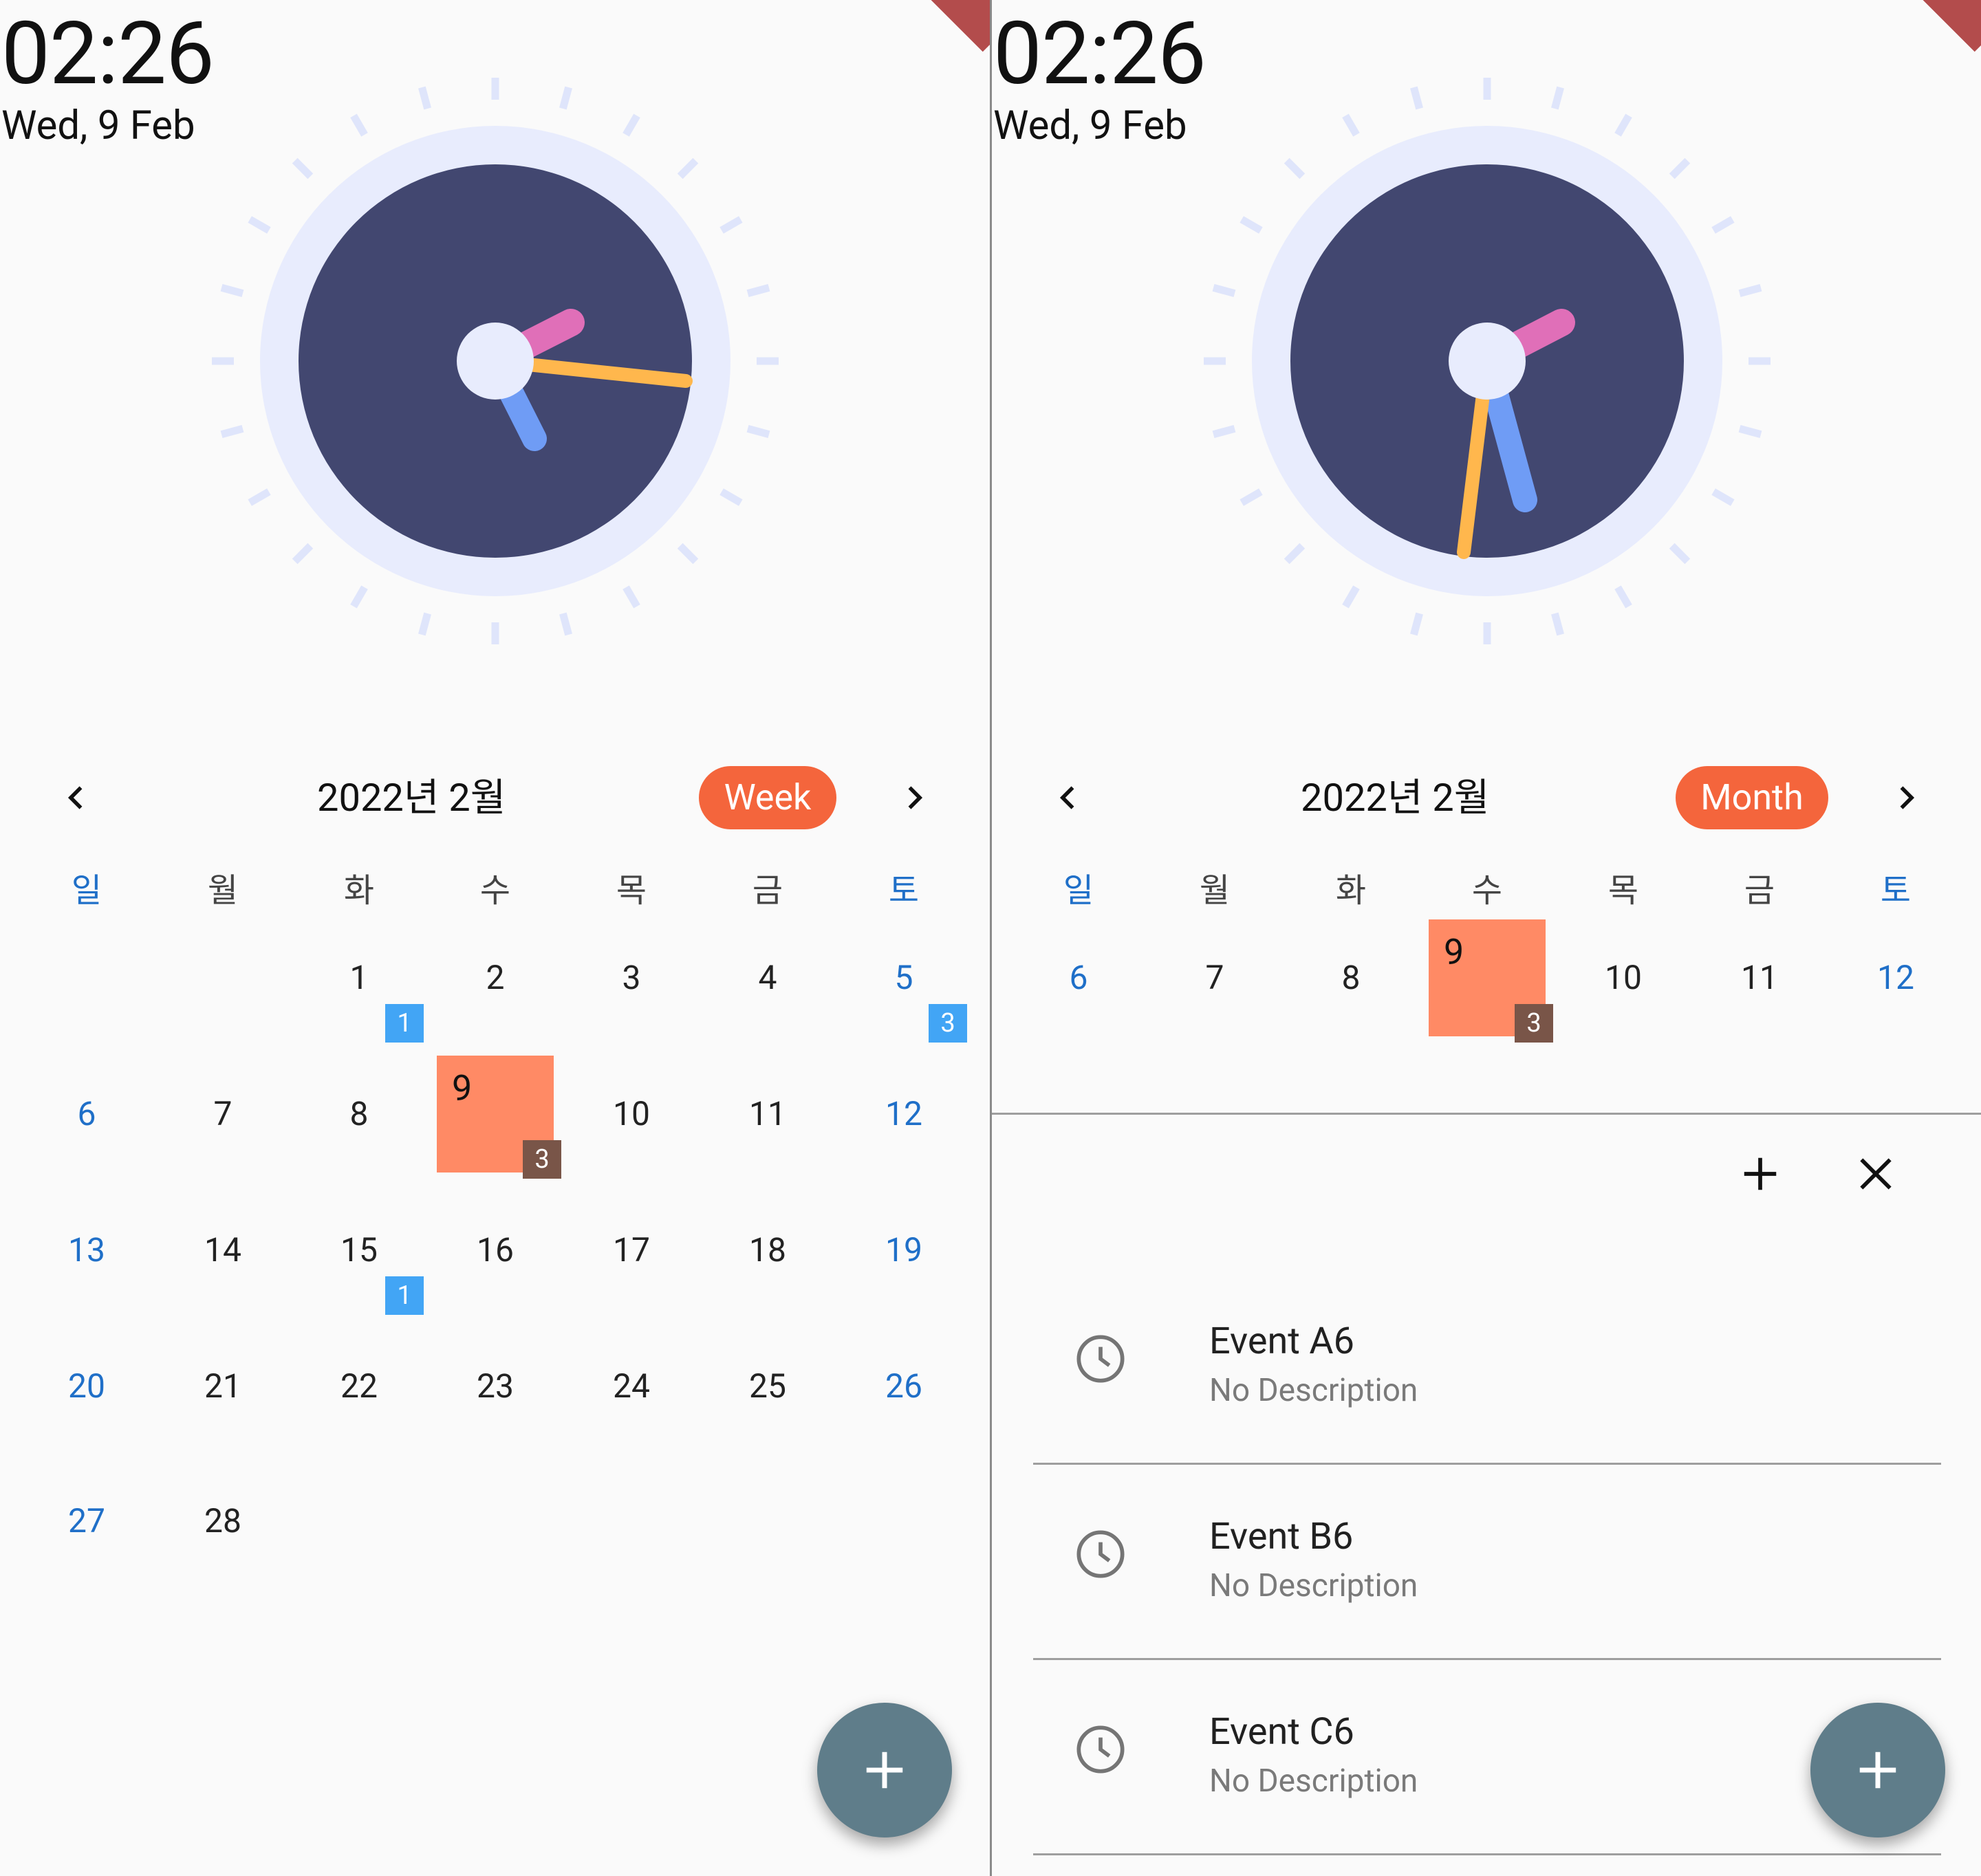 This screenshot has width=1981, height=1876. I want to click on day-cell: 24, so click(631, 1387).